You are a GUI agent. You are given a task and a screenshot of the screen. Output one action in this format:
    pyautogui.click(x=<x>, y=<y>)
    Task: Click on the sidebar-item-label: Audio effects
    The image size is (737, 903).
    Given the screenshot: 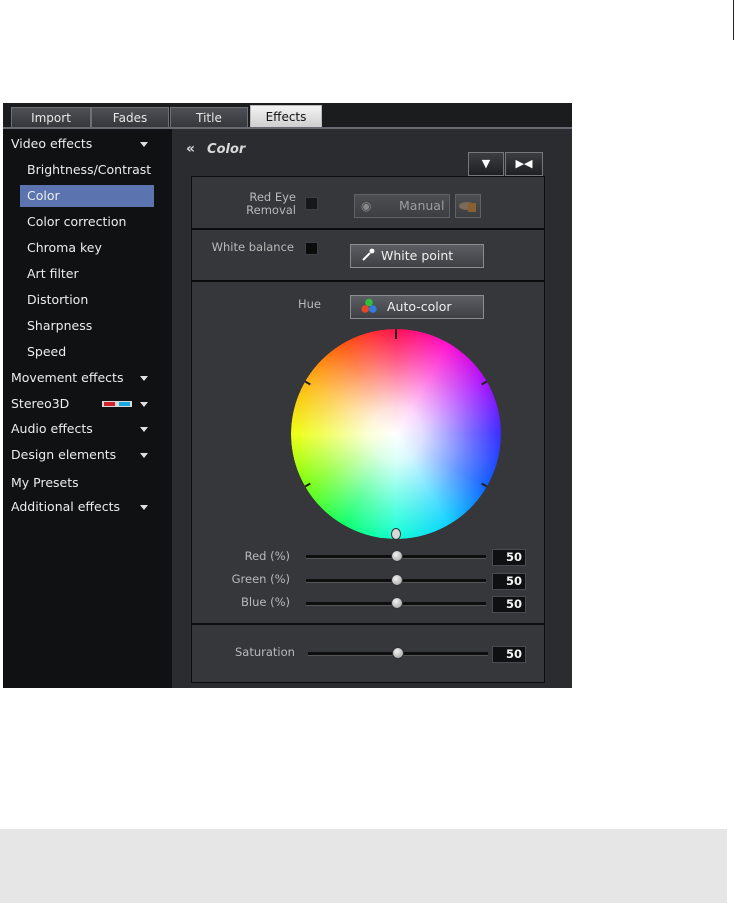 What is the action you would take?
    pyautogui.click(x=52, y=428)
    